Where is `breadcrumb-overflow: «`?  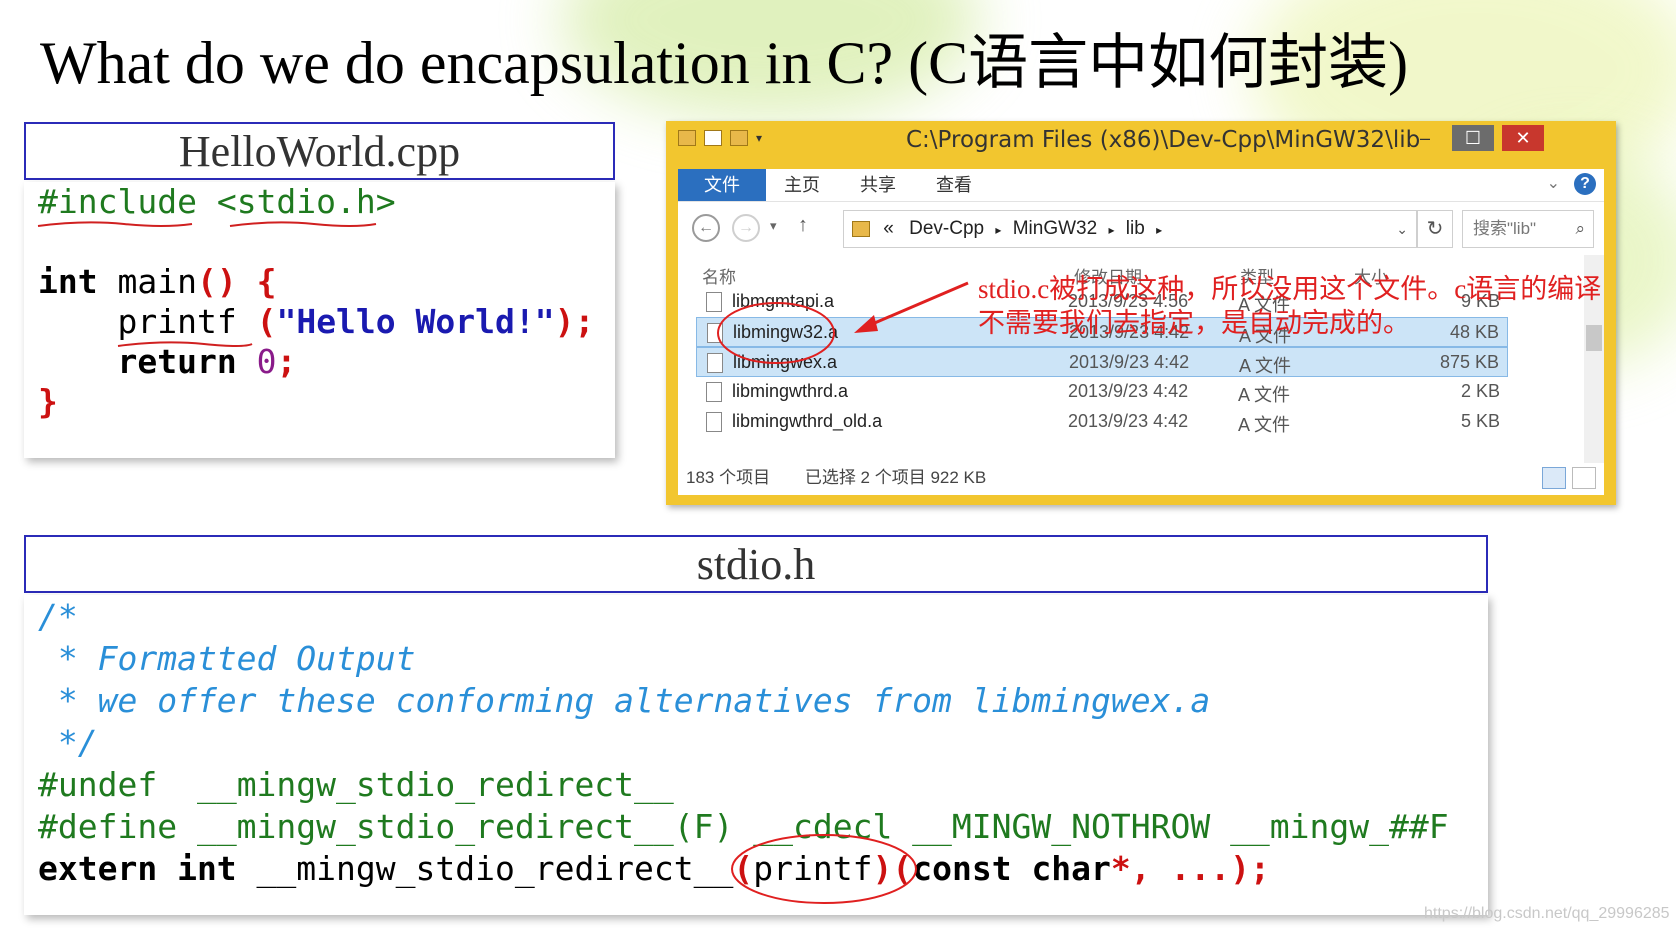
breadcrumb-overflow: « is located at coordinates (888, 228).